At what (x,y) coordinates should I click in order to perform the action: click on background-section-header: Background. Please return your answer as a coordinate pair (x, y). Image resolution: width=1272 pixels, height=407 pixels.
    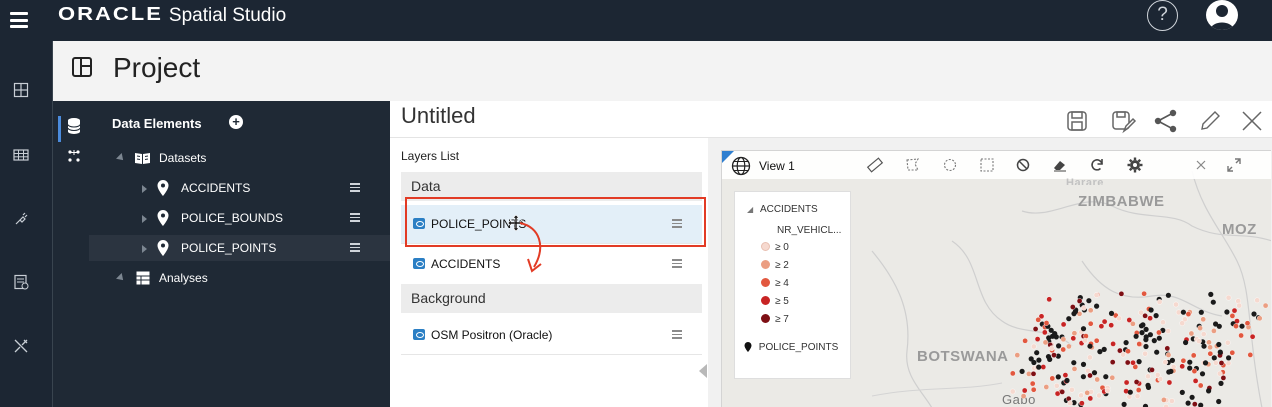
    Looking at the image, I should click on (551, 298).